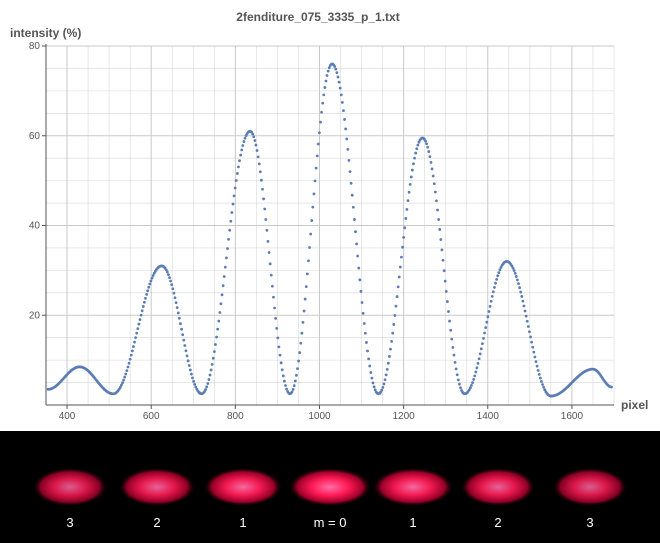 The height and width of the screenshot is (543, 660). What do you see at coordinates (45, 33) in the screenshot?
I see `y-axis-label: intensity (%)` at bounding box center [45, 33].